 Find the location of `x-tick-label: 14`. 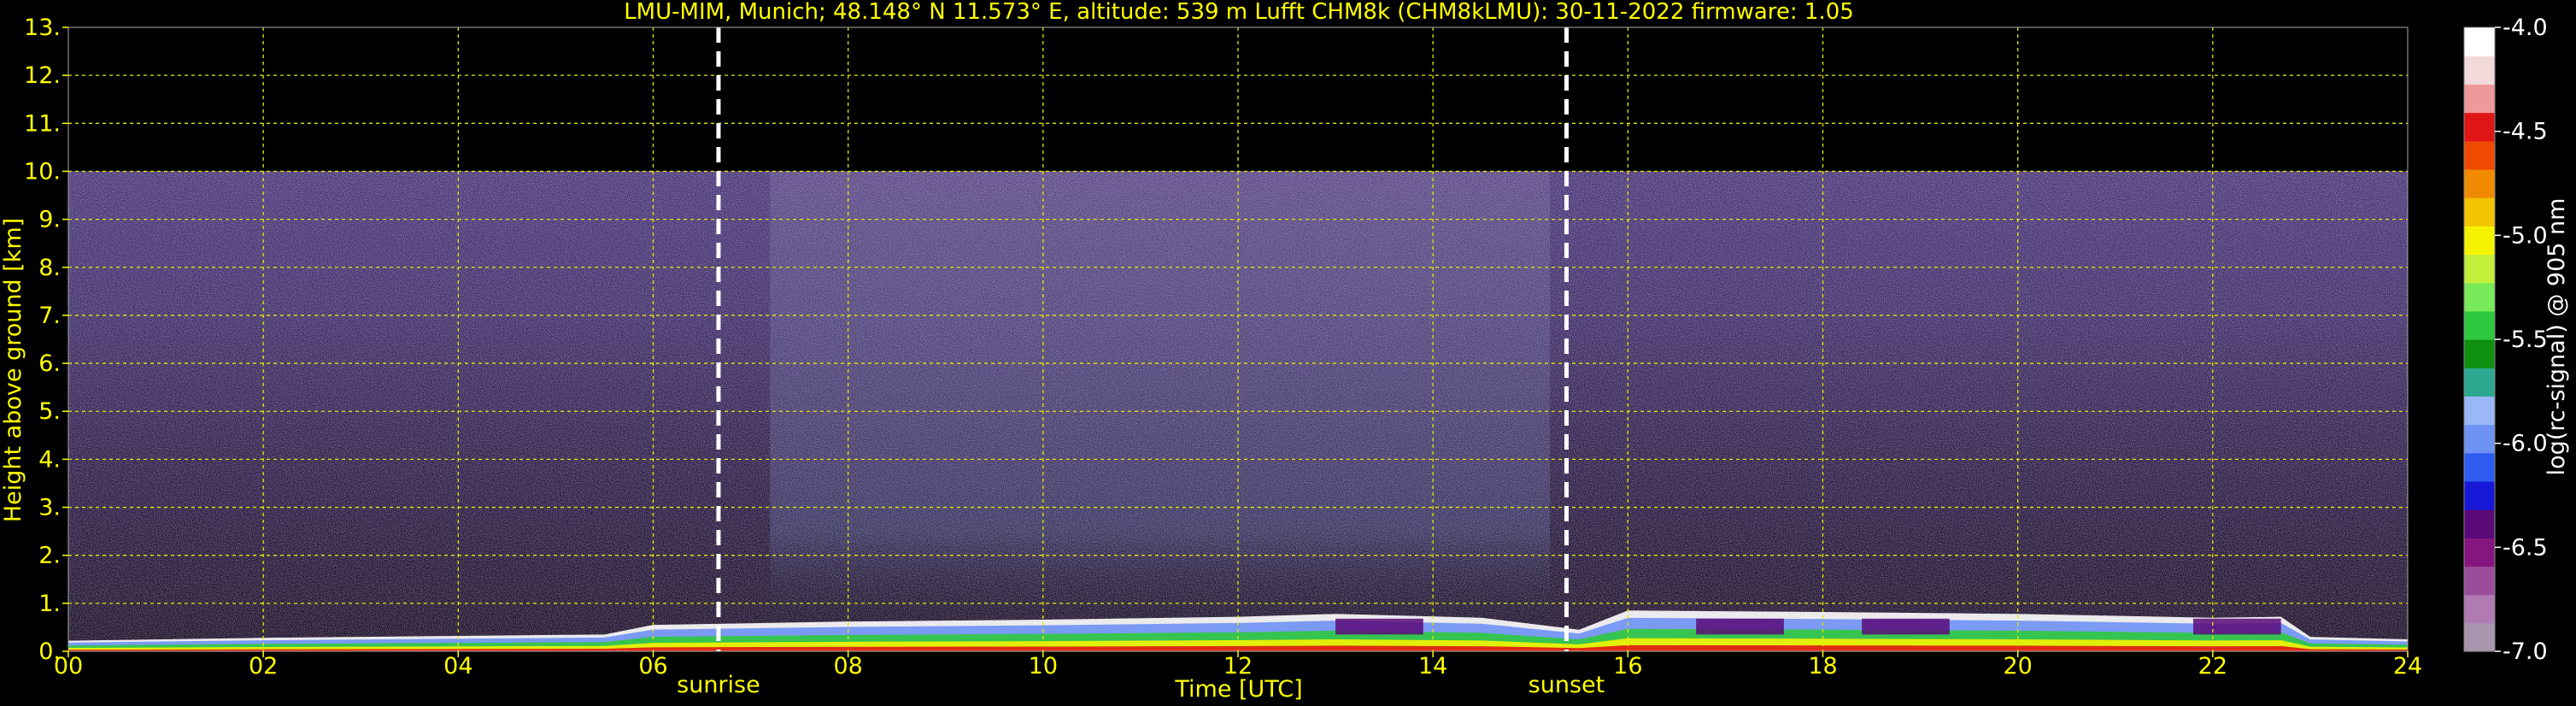

x-tick-label: 14 is located at coordinates (1432, 666).